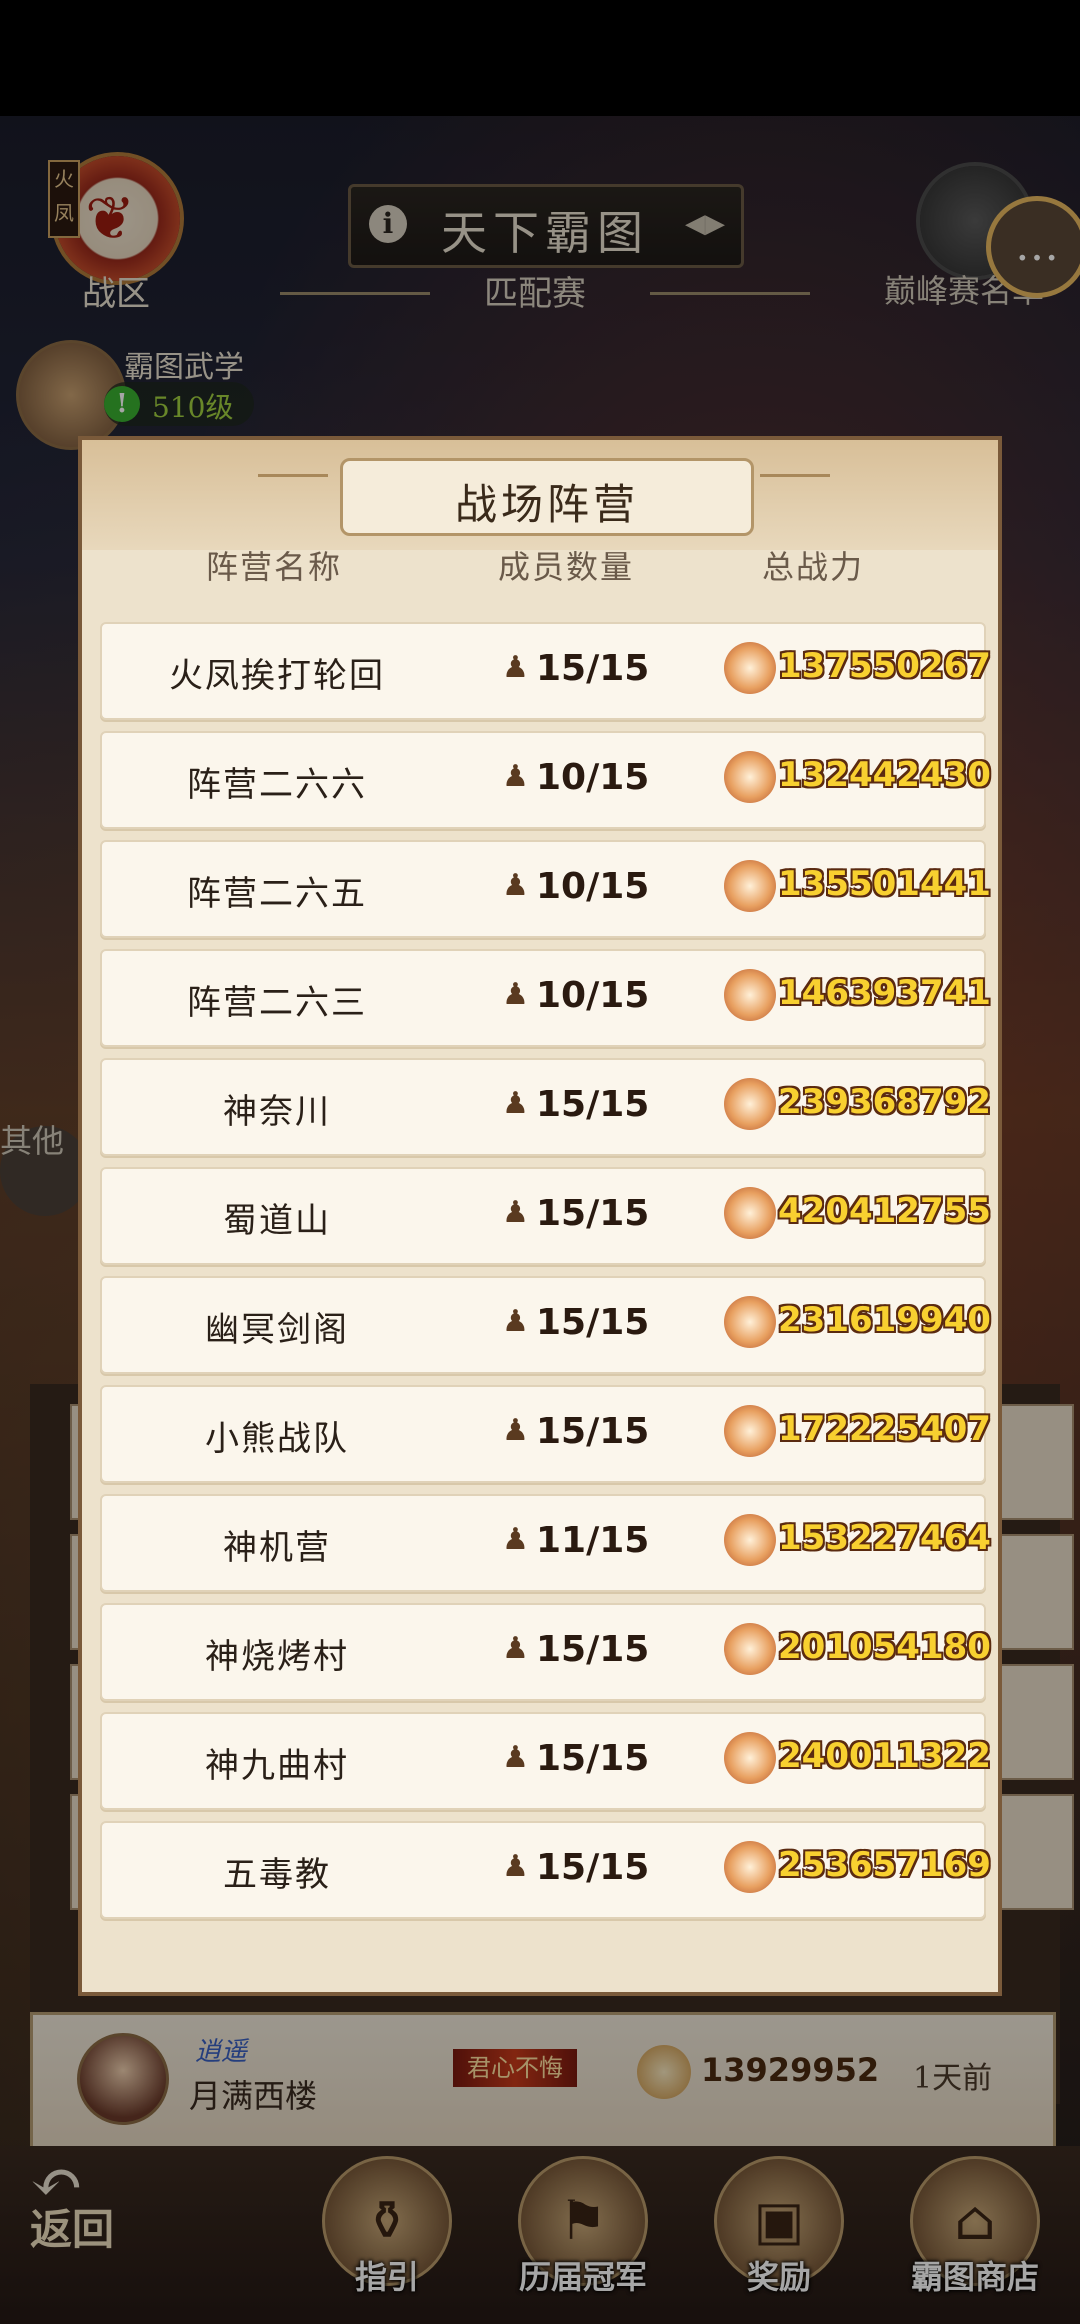 The height and width of the screenshot is (2324, 1080). Describe the element at coordinates (884, 1102) in the screenshot. I see `camp-power: 239368792` at that location.